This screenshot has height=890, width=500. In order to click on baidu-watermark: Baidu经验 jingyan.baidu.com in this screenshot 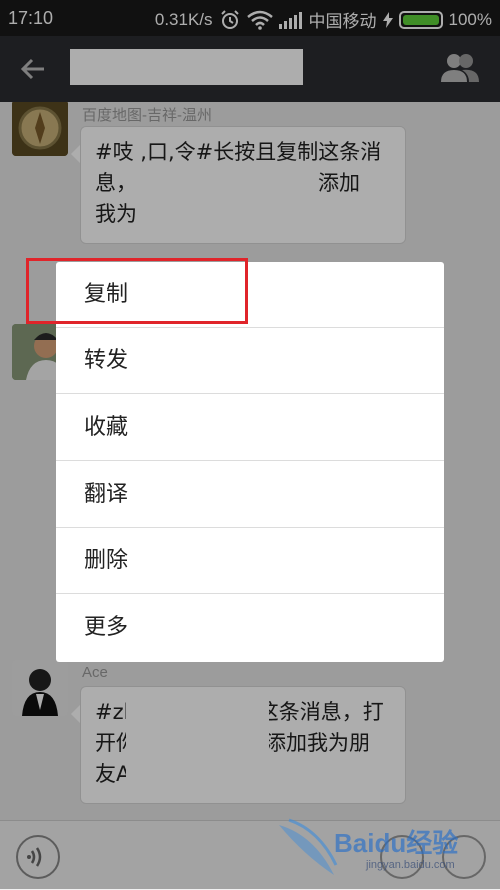, I will do `click(384, 850)`.